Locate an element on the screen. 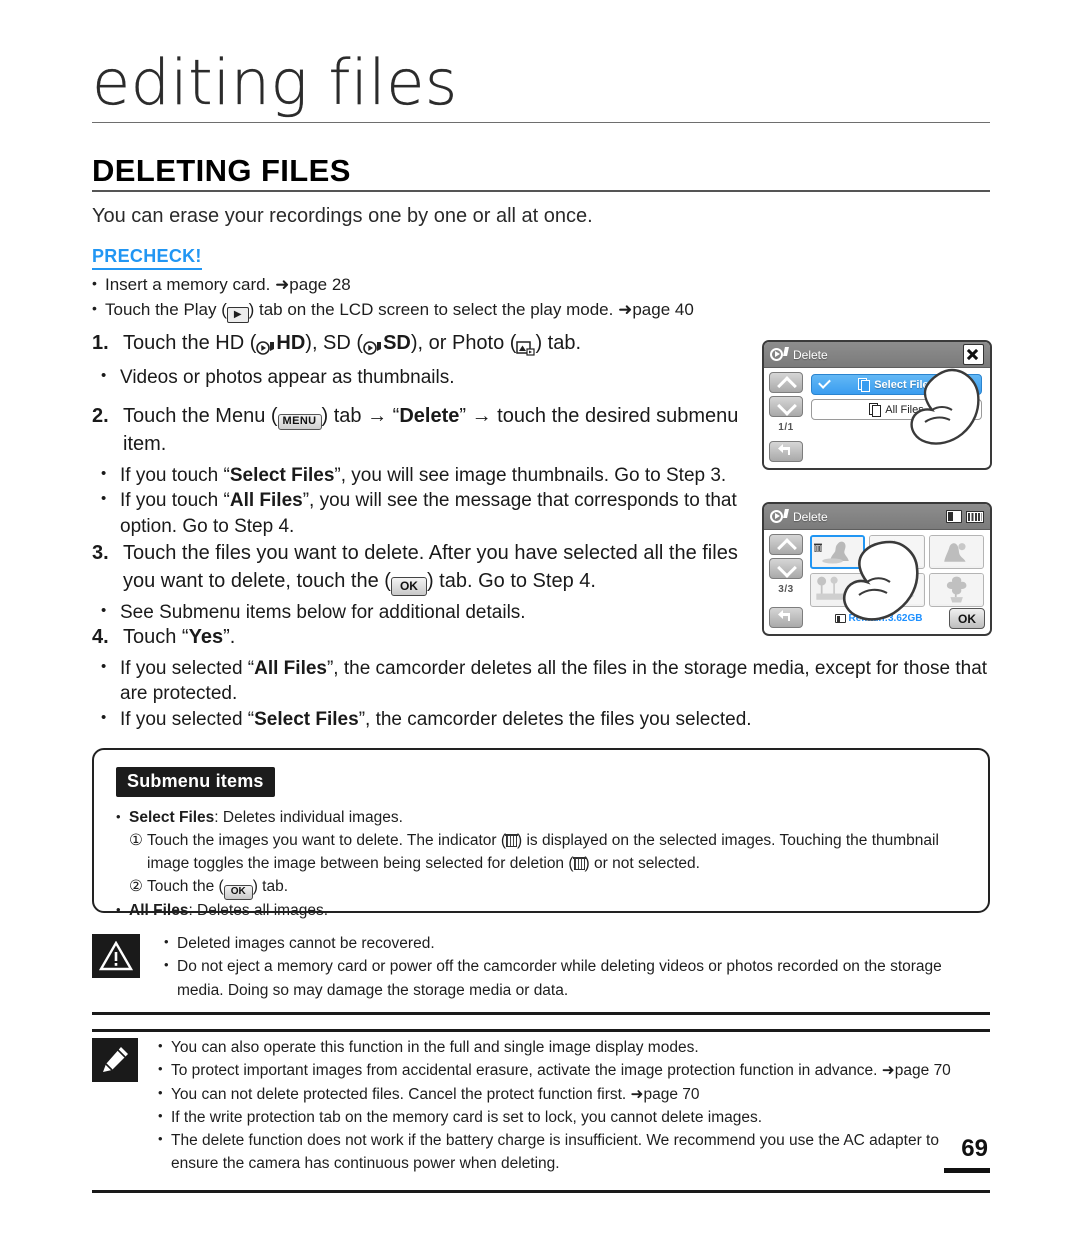 Image resolution: width=1080 pixels, height=1234 pixels. lcd-body: 3/3 Remain:3.62GB OK is located at coordinates (877, 581).